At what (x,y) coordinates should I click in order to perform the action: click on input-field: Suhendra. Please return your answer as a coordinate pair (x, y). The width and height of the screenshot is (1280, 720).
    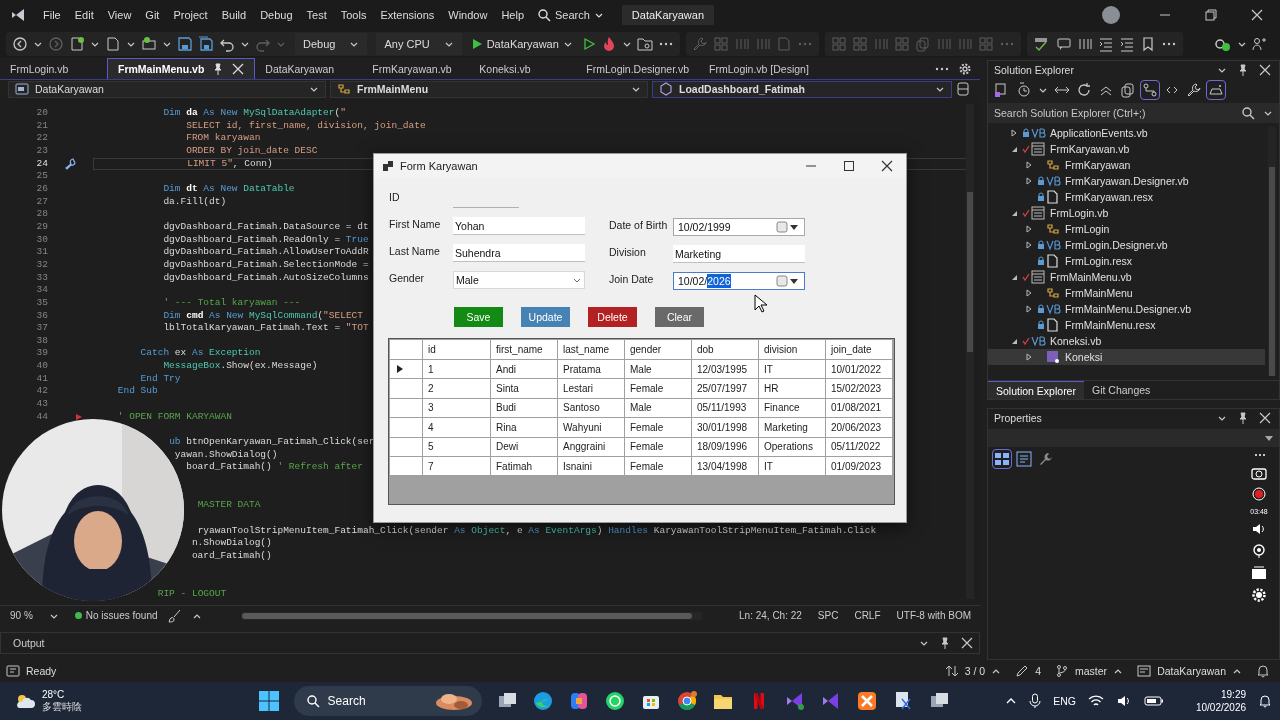
    Looking at the image, I should click on (519, 253).